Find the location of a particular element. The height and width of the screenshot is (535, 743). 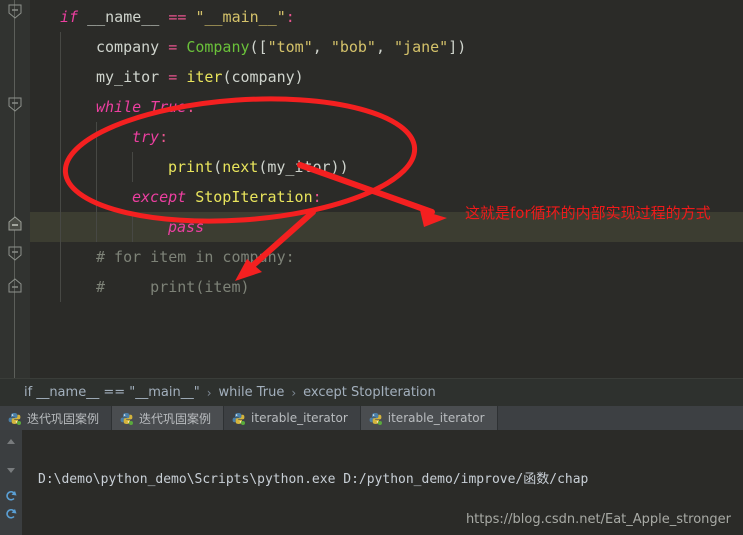

code-token: "tom" is located at coordinates (290, 47).